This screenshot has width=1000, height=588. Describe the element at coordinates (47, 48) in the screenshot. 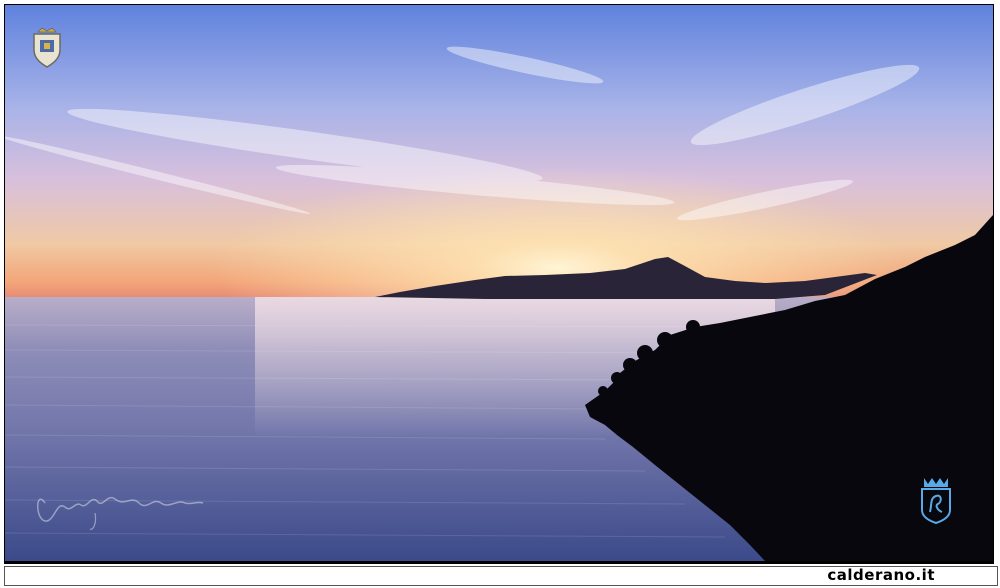

I see `coat-of-arms-icon` at that location.